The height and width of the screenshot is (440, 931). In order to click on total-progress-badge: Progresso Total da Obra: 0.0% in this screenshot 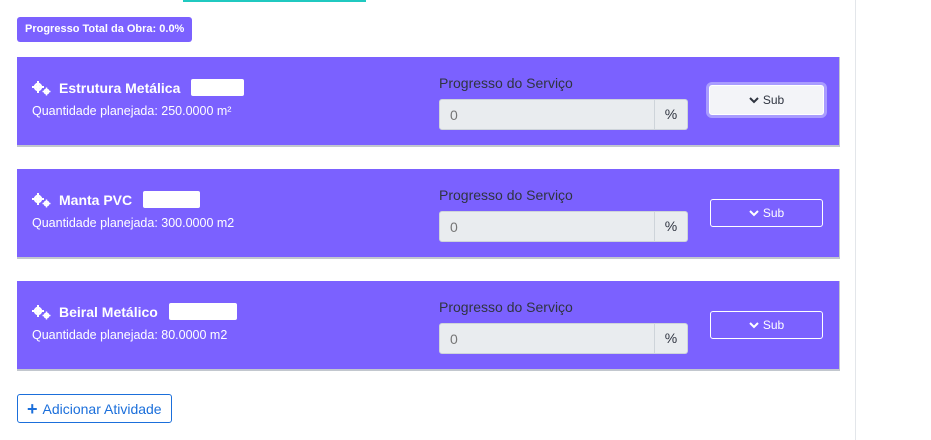, I will do `click(104, 29)`.